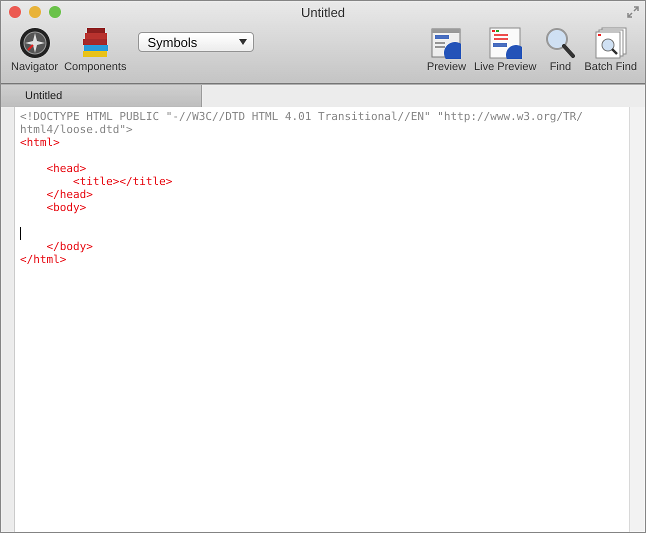 The image size is (646, 533). Describe the element at coordinates (611, 43) in the screenshot. I see `stacked-pages-search-icon` at that location.